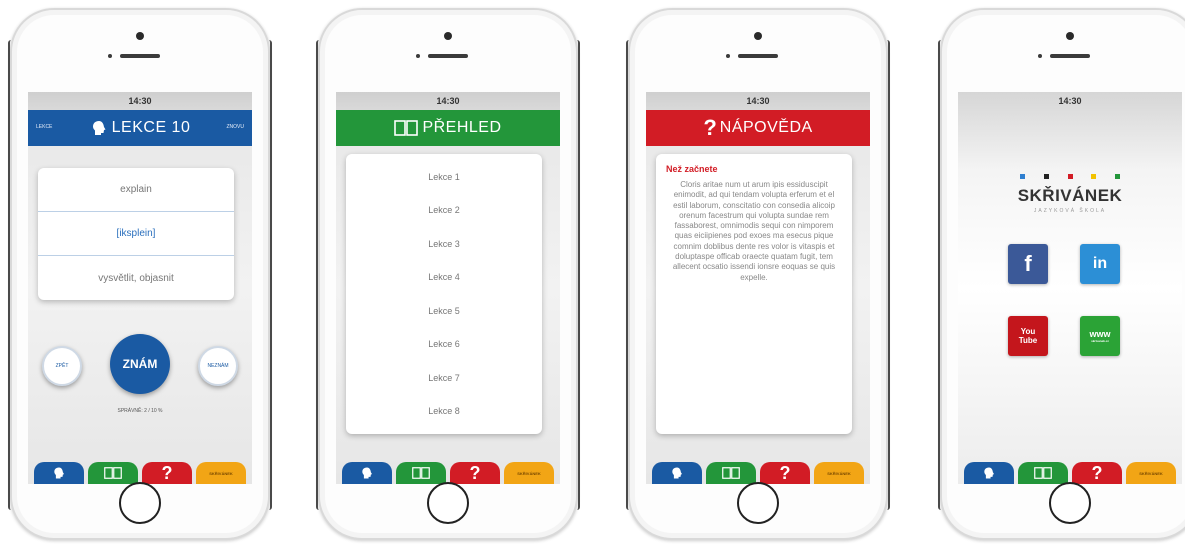 The width and height of the screenshot is (1185, 544). Describe the element at coordinates (136, 278) in the screenshot. I see `translation: vysvětlit, objasnit` at that location.